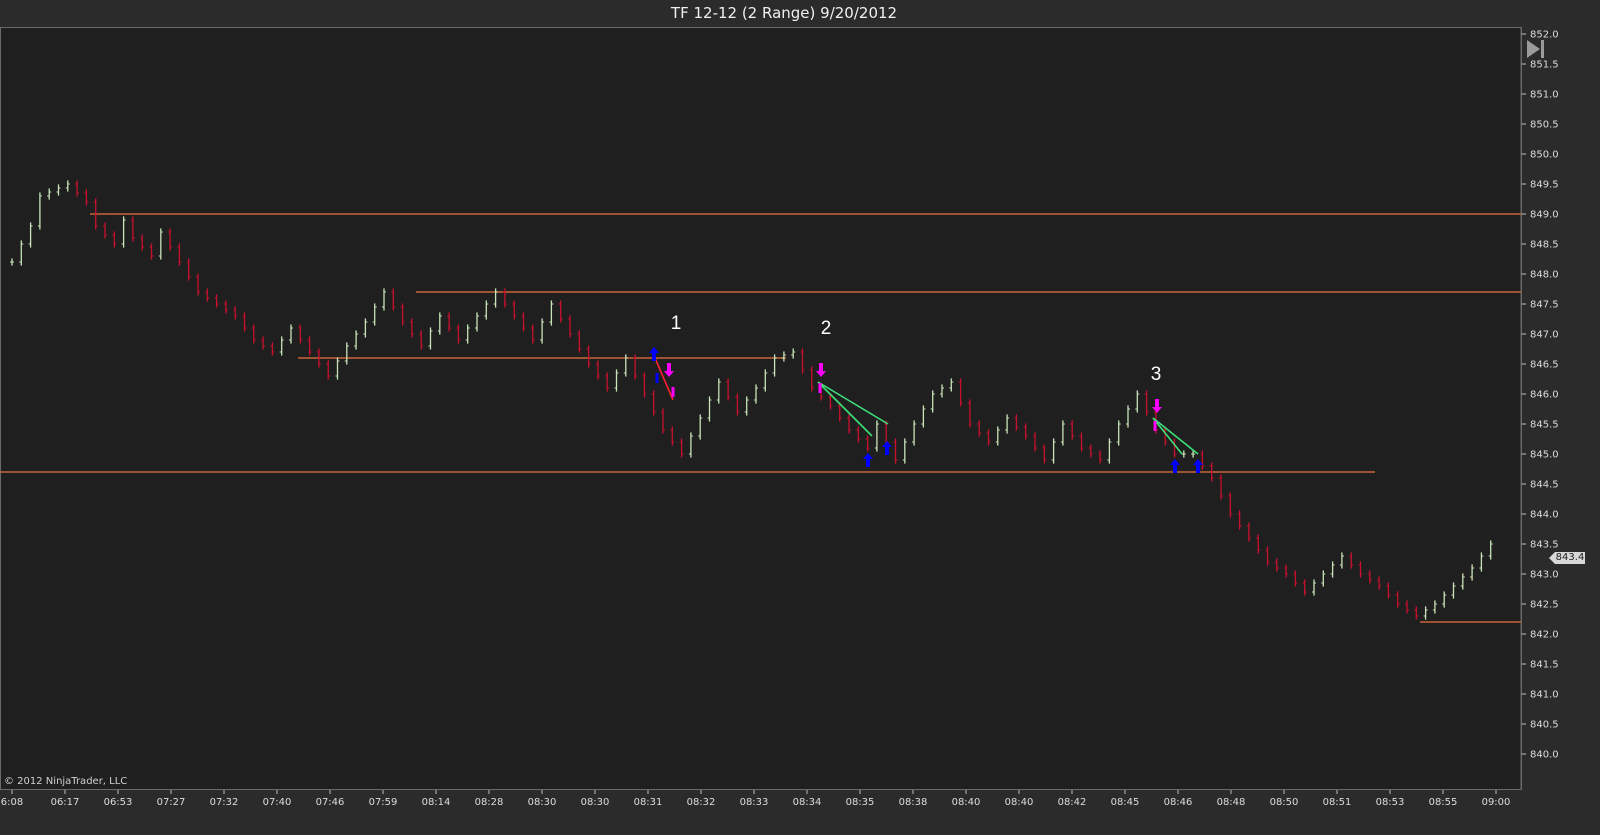  Describe the element at coordinates (676, 323) in the screenshot. I see `setup-number-label: 1` at that location.